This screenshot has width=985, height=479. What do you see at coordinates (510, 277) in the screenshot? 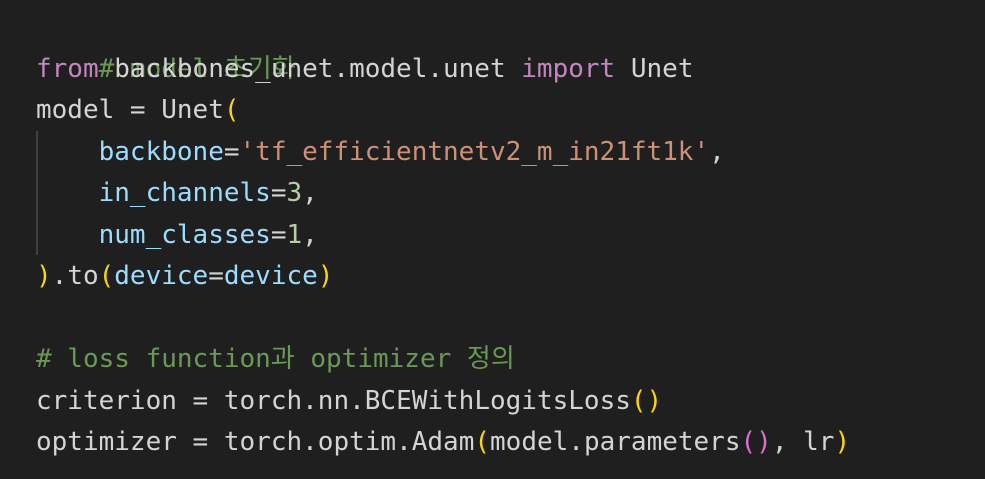
I see `code-line-7: ).to(device=device)` at bounding box center [510, 277].